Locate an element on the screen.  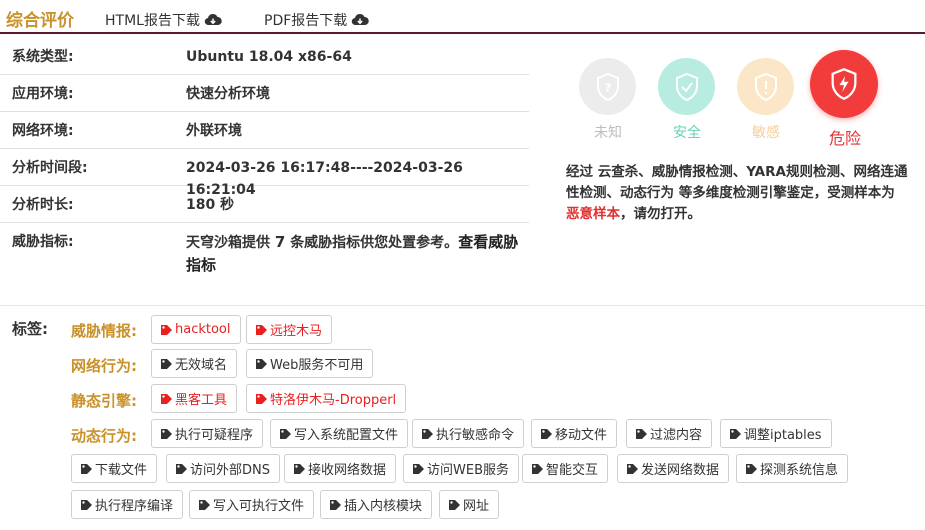
risk-sensitive-badge is located at coordinates (765, 86).